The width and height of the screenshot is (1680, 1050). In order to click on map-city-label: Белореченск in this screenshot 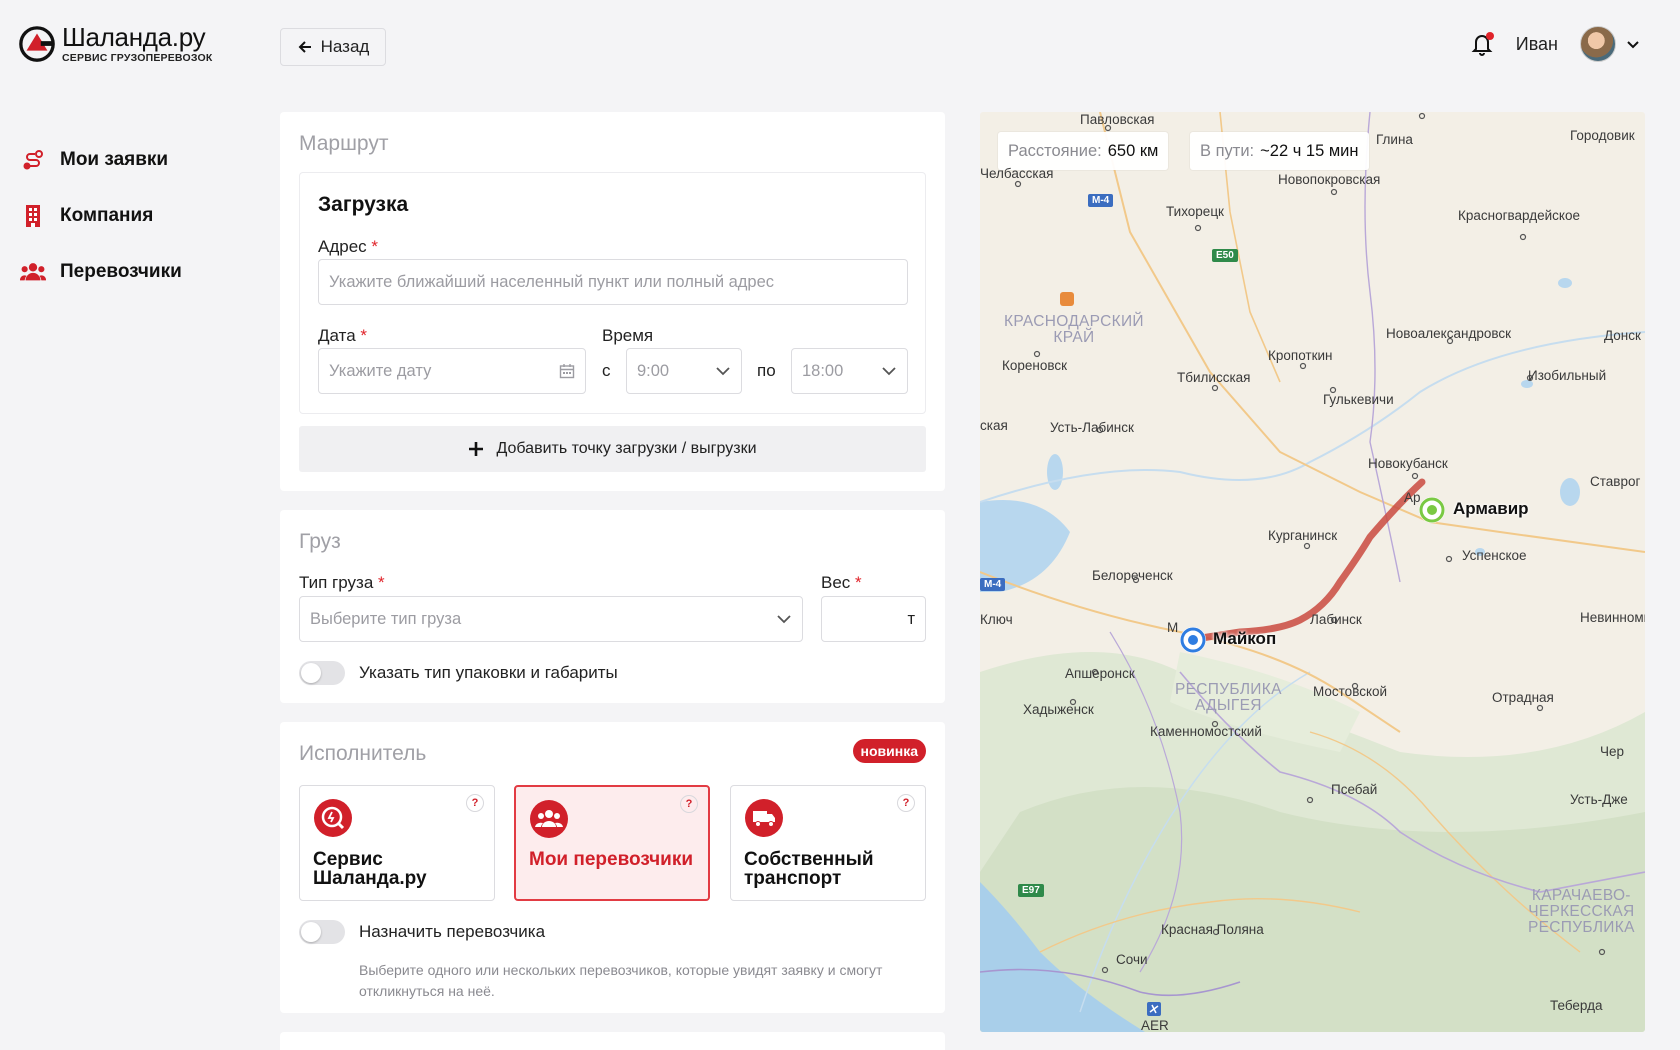, I will do `click(1132, 575)`.